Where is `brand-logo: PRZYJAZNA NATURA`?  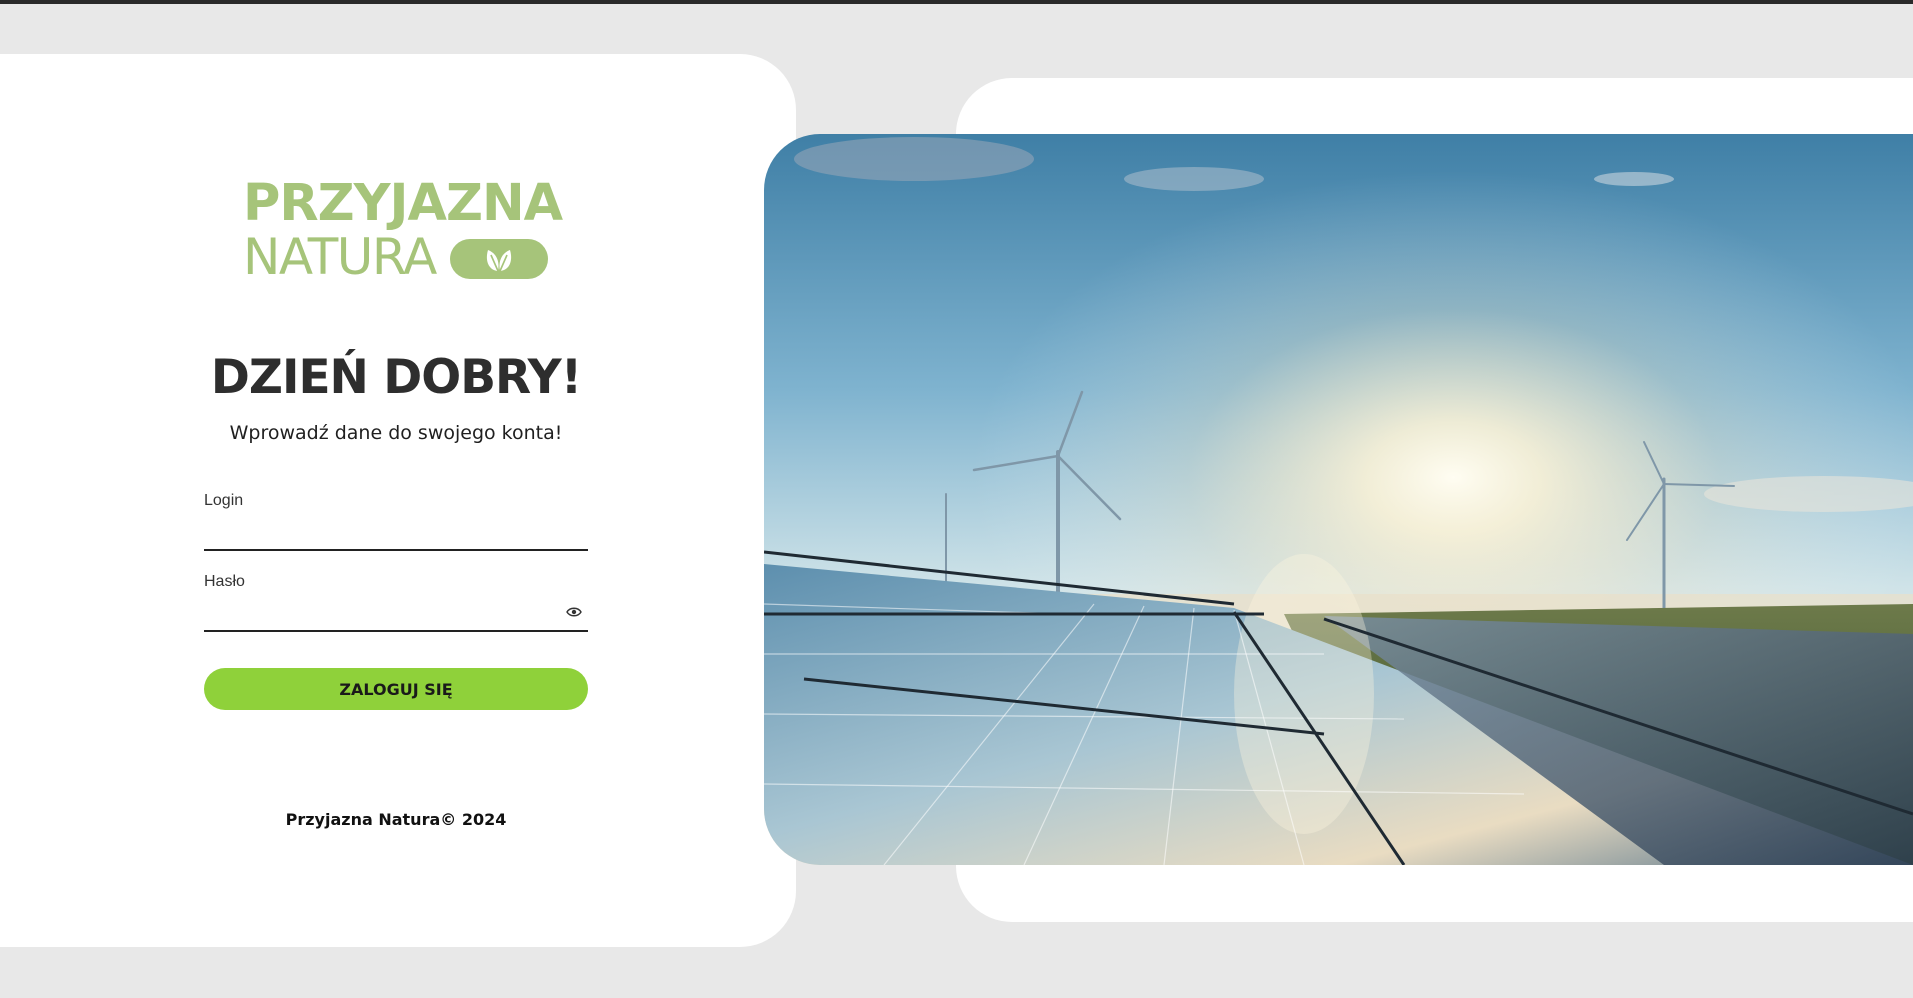 brand-logo: PRZYJAZNA NATURA is located at coordinates (403, 232).